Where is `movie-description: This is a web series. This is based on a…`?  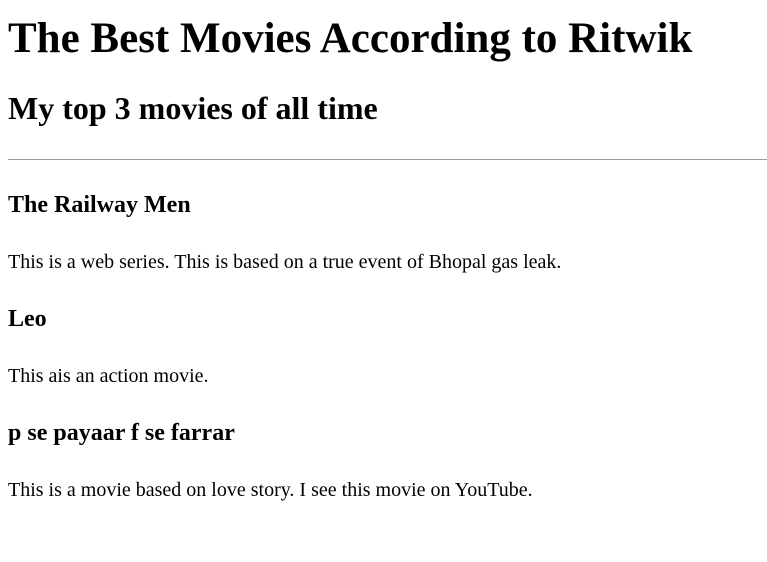 movie-description: This is a web series. This is based on a… is located at coordinates (285, 262).